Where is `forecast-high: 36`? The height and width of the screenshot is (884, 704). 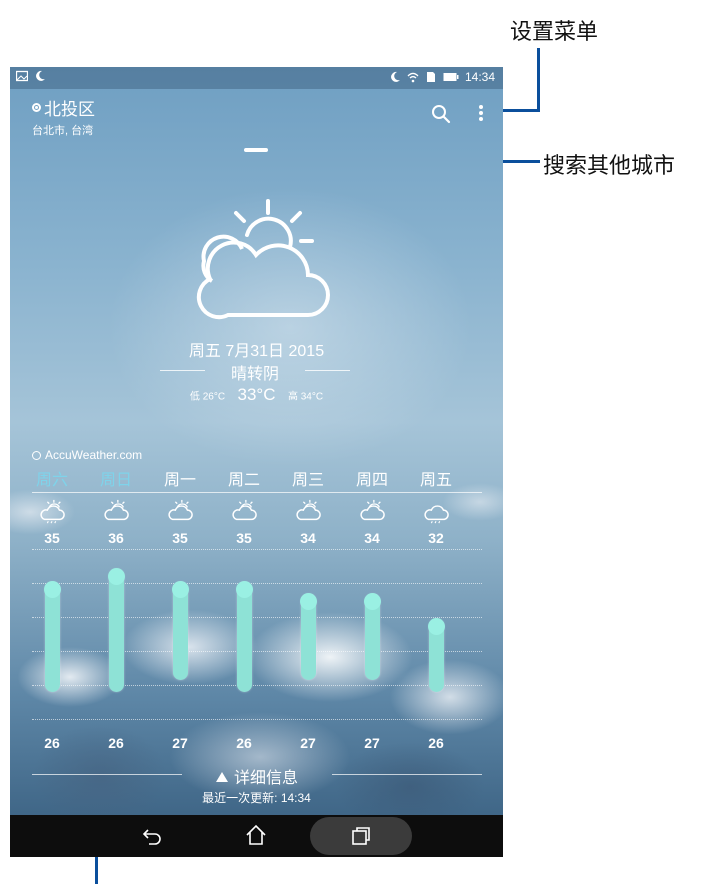 forecast-high: 36 is located at coordinates (116, 538).